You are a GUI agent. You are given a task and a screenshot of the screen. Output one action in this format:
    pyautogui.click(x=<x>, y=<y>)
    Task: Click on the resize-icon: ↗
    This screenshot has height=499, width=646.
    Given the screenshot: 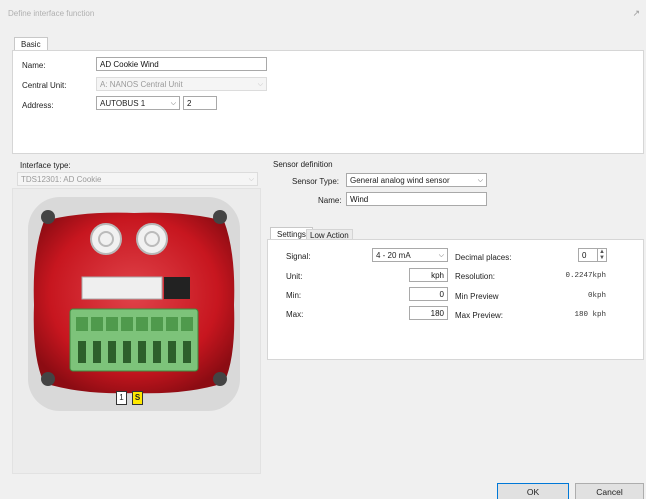 What is the action you would take?
    pyautogui.click(x=636, y=13)
    